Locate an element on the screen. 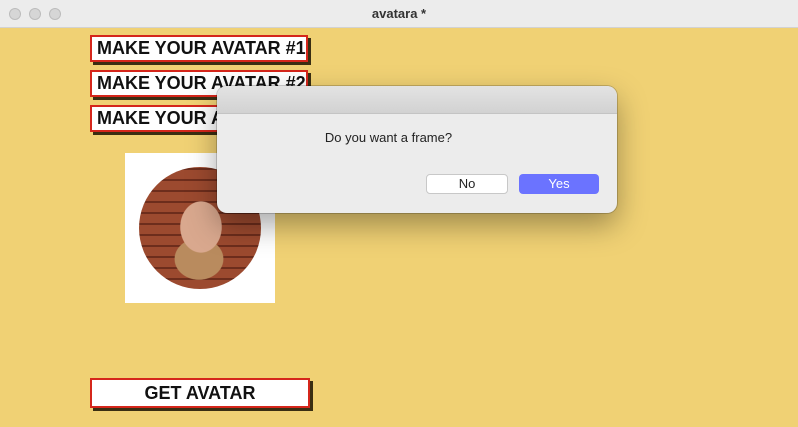  window-titlebar: avatara * is located at coordinates (399, 14).